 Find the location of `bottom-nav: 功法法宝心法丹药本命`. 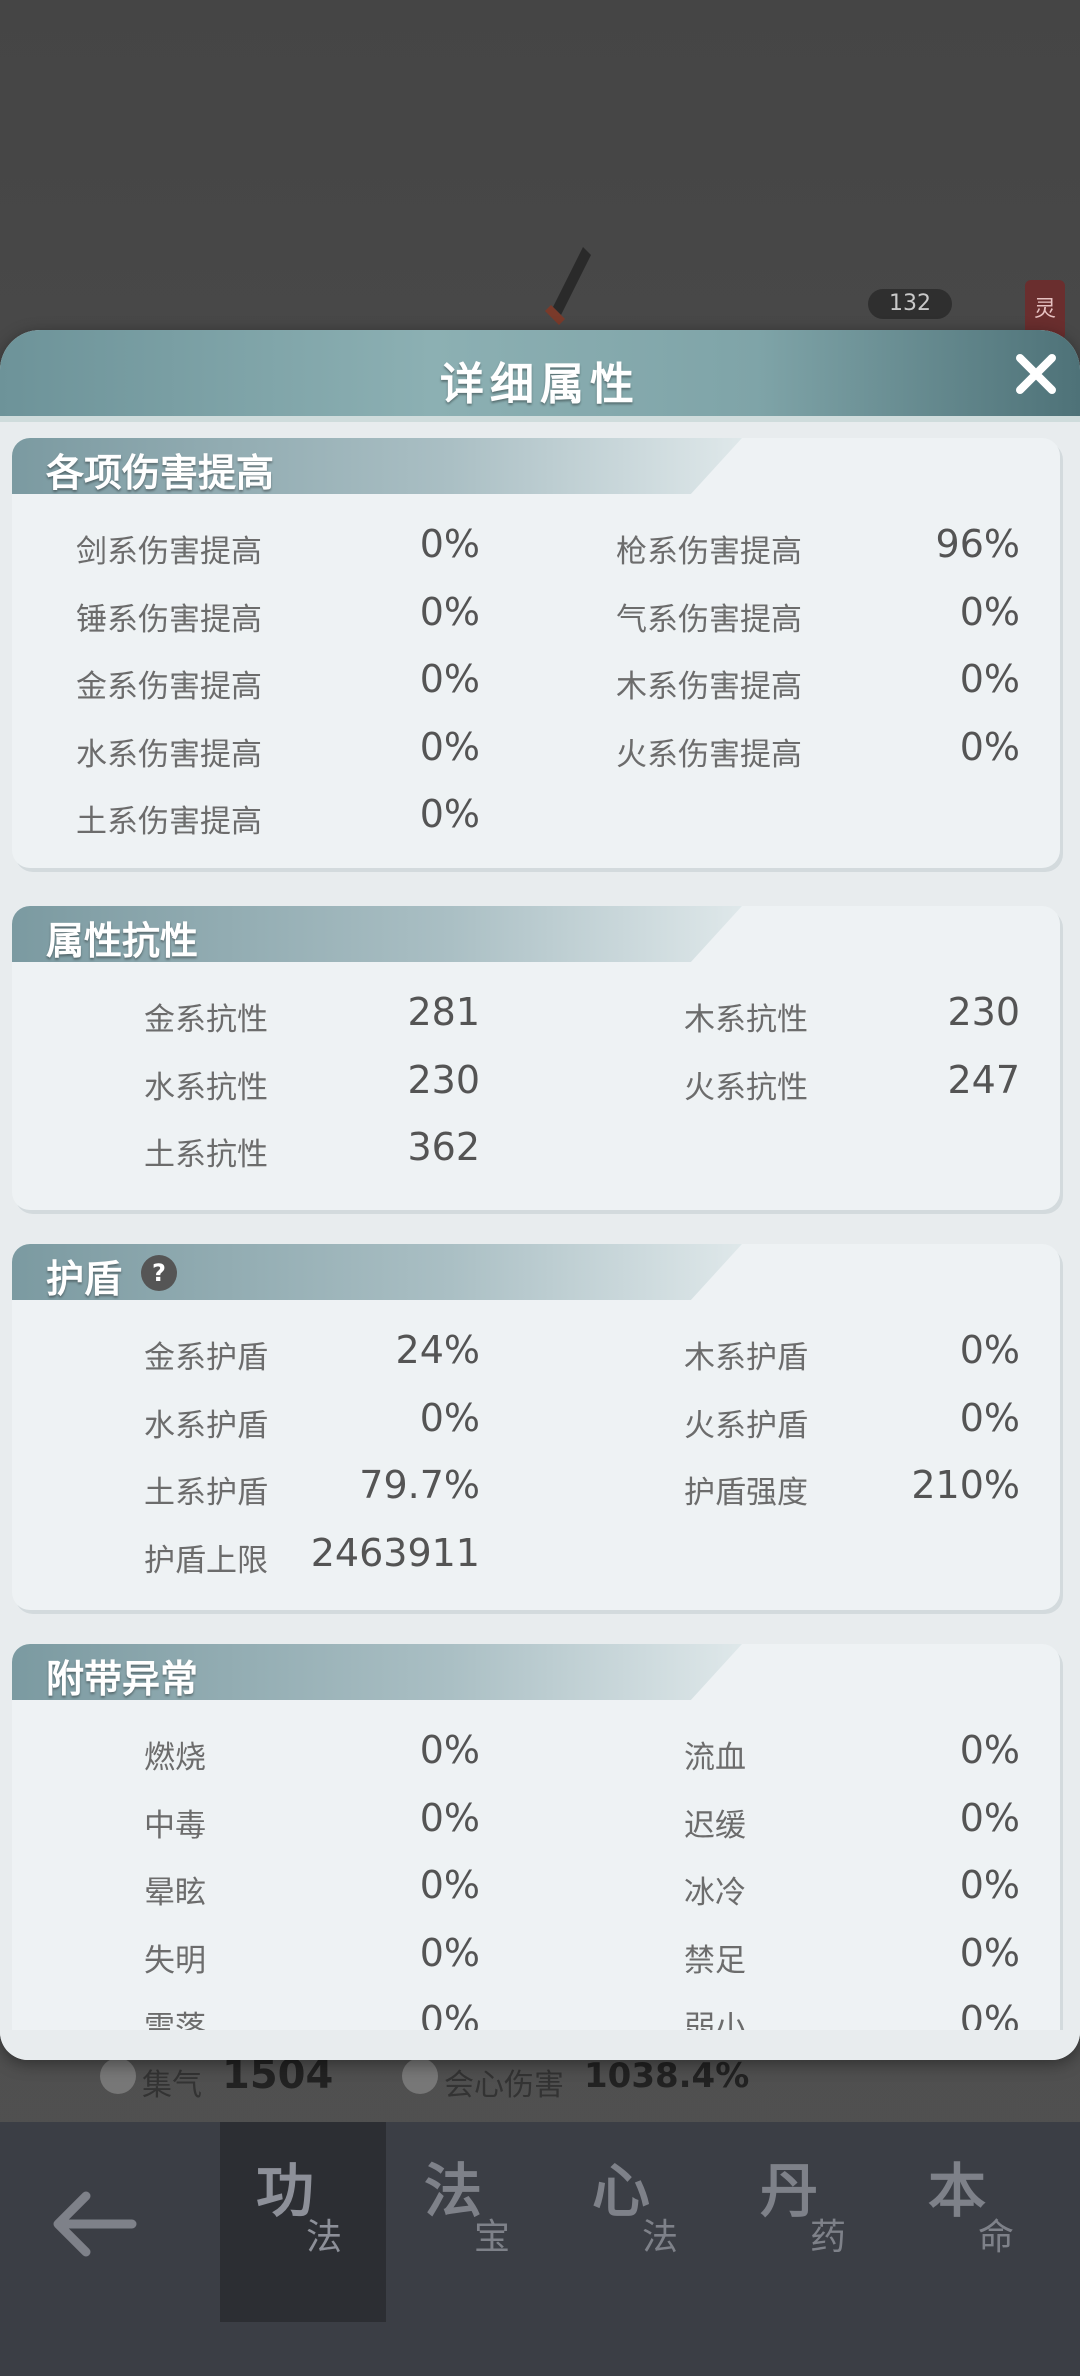

bottom-nav: 功法法宝心法丹药本命 is located at coordinates (540, 2249).